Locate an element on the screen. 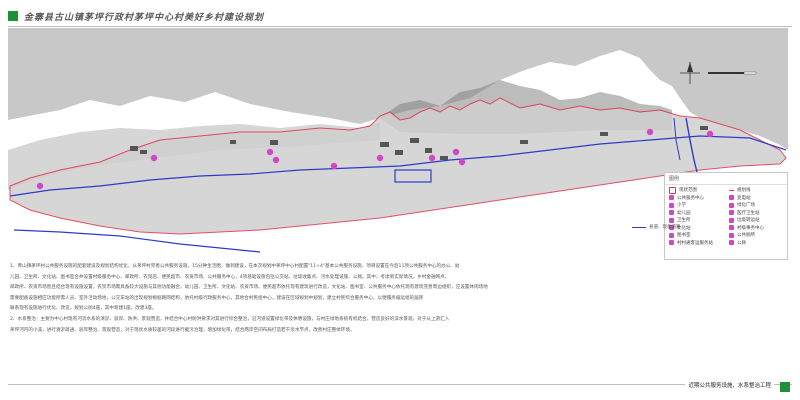  legend-label: 垃圾转运站 is located at coordinates (748, 220).